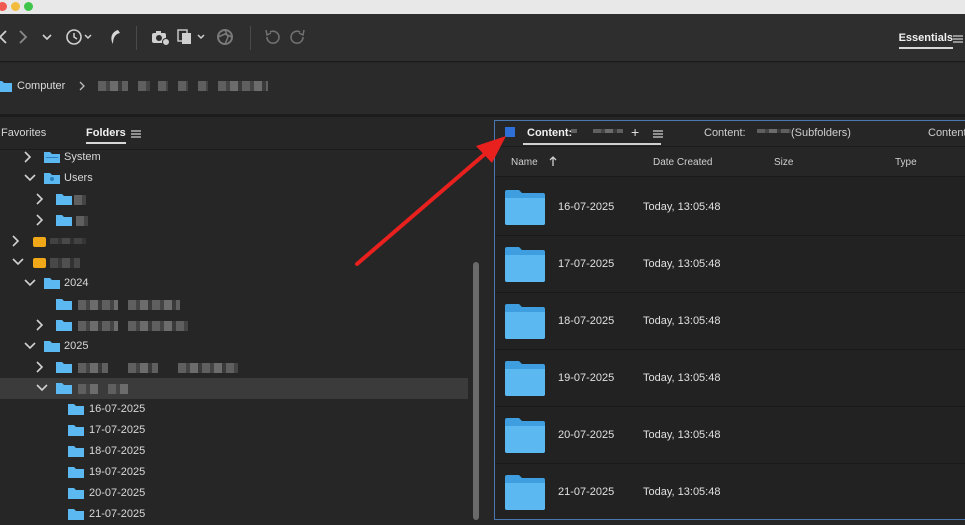  Describe the element at coordinates (28, 6) in the screenshot. I see `zoom-window-button` at that location.